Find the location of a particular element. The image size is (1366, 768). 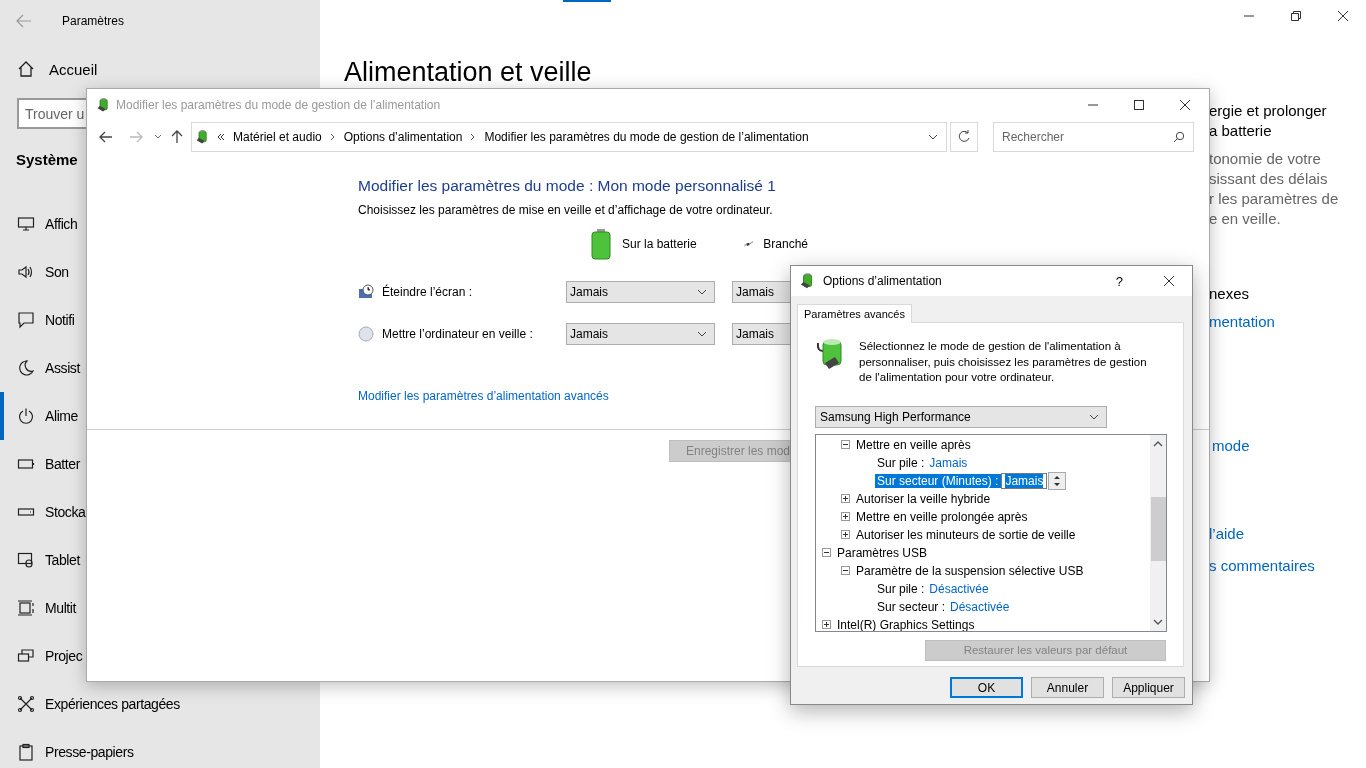

restore-icon is located at coordinates (1296, 16).